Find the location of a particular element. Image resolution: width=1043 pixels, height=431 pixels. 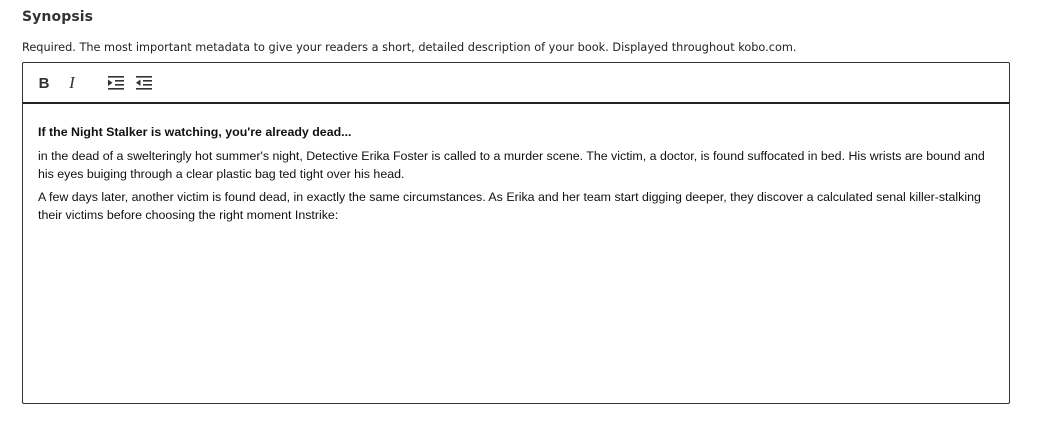

outdent-icon is located at coordinates (144, 83).